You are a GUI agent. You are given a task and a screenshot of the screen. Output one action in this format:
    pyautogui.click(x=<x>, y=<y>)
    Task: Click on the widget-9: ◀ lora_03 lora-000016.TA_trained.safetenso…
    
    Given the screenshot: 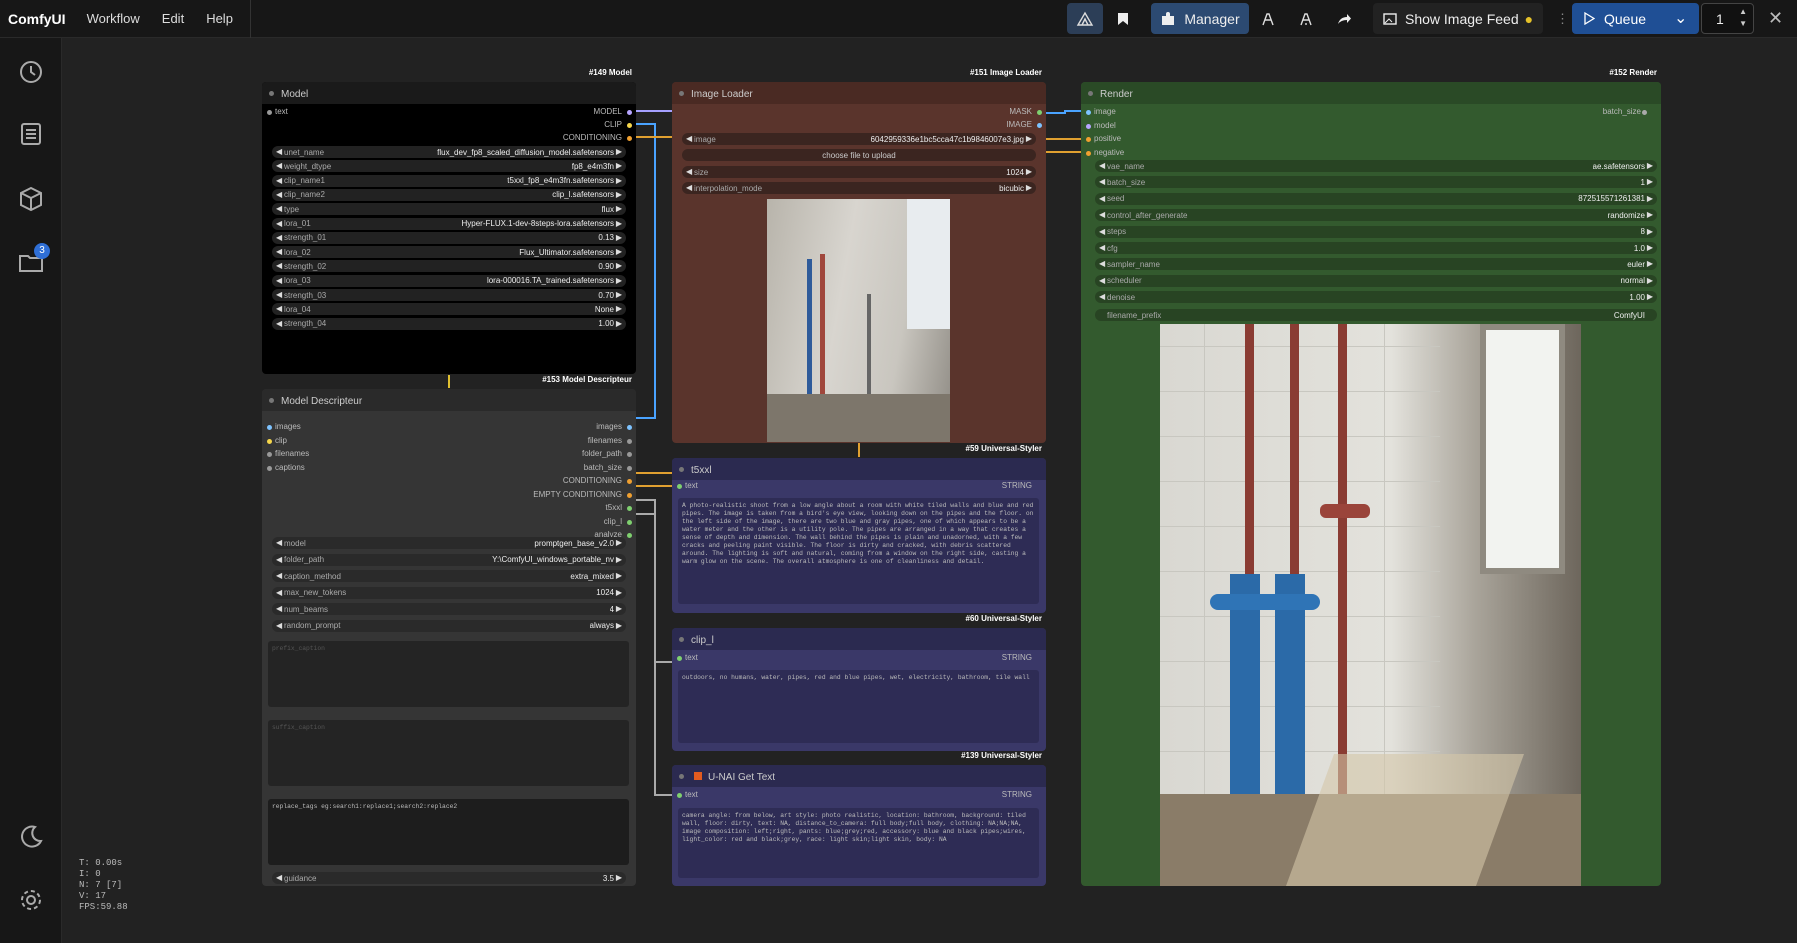 What is the action you would take?
    pyautogui.click(x=449, y=280)
    